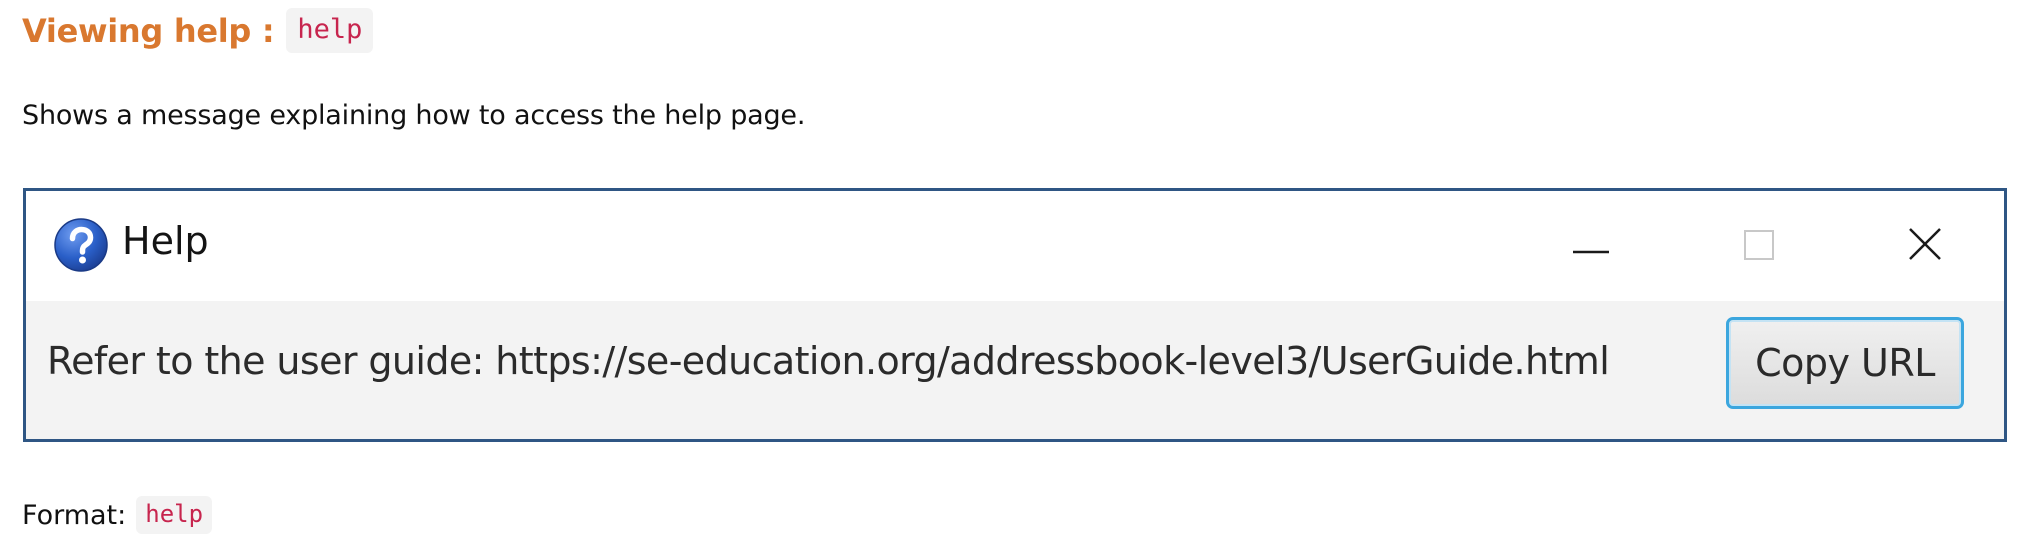  I want to click on maximize-icon, so click(1759, 245).